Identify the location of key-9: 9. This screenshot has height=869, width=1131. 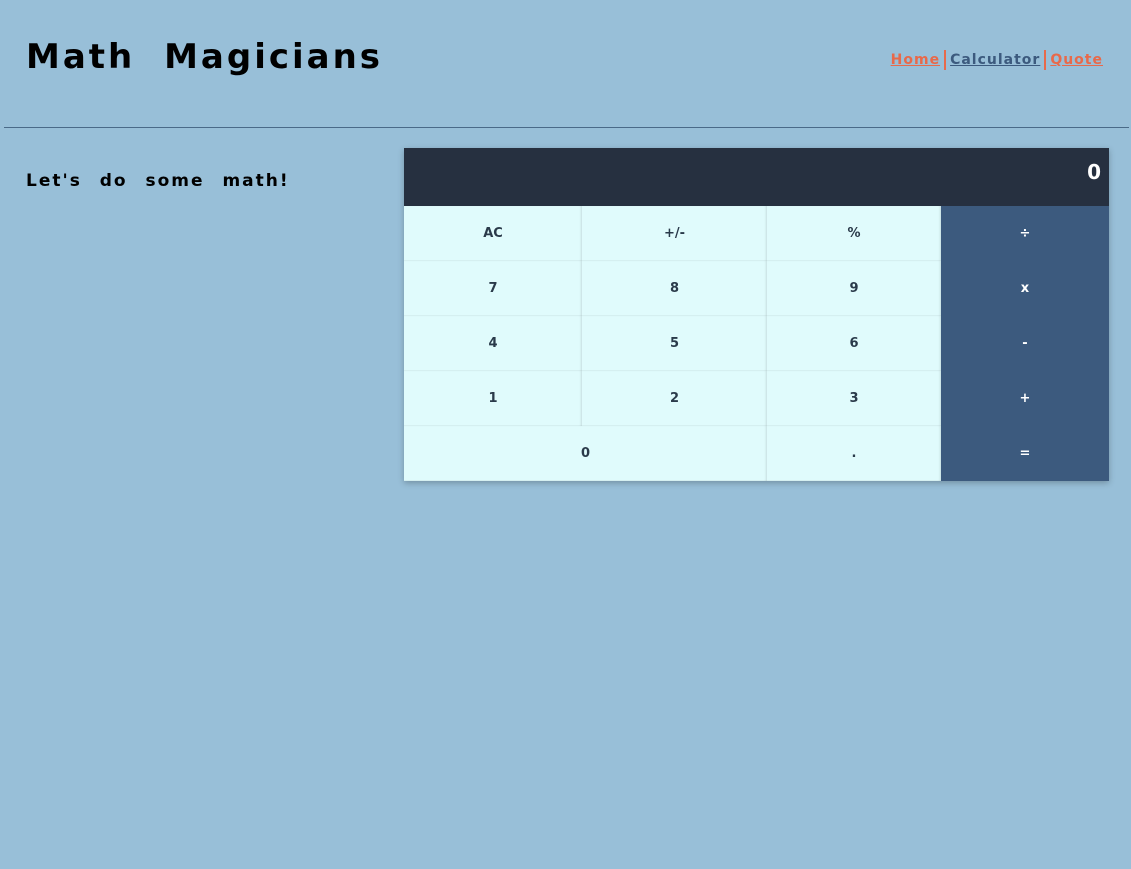
(854, 288).